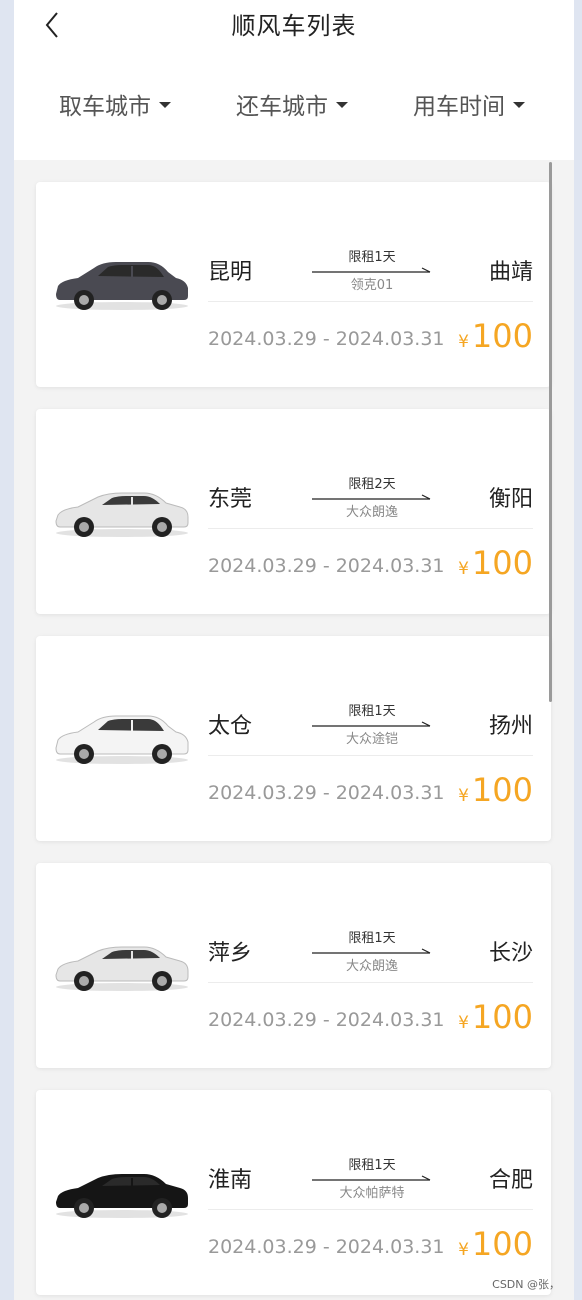 This screenshot has height=1300, width=582. What do you see at coordinates (230, 953) in the screenshot?
I see `pickup-city: 萍乡` at bounding box center [230, 953].